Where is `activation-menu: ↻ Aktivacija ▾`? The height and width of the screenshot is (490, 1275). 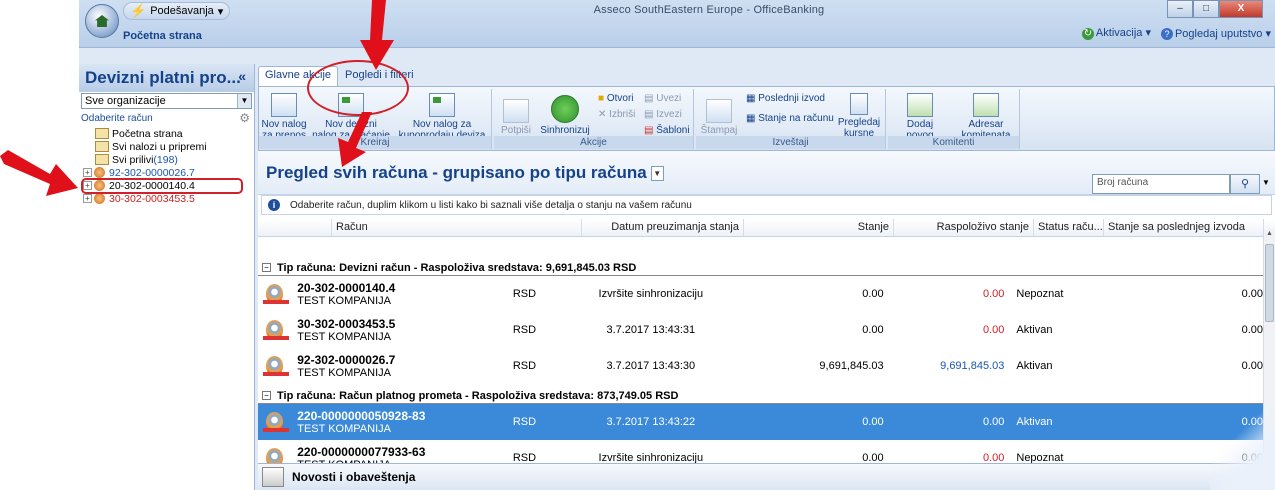 activation-menu: ↻ Aktivacija ▾ is located at coordinates (1116, 33).